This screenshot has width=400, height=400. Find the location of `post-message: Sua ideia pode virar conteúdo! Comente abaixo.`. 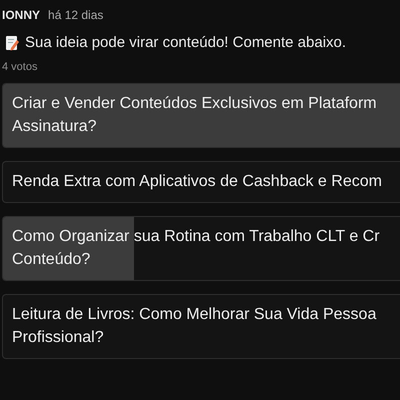

post-message: Sua ideia pode virar conteúdo! Comente abaixo. is located at coordinates (185, 42).